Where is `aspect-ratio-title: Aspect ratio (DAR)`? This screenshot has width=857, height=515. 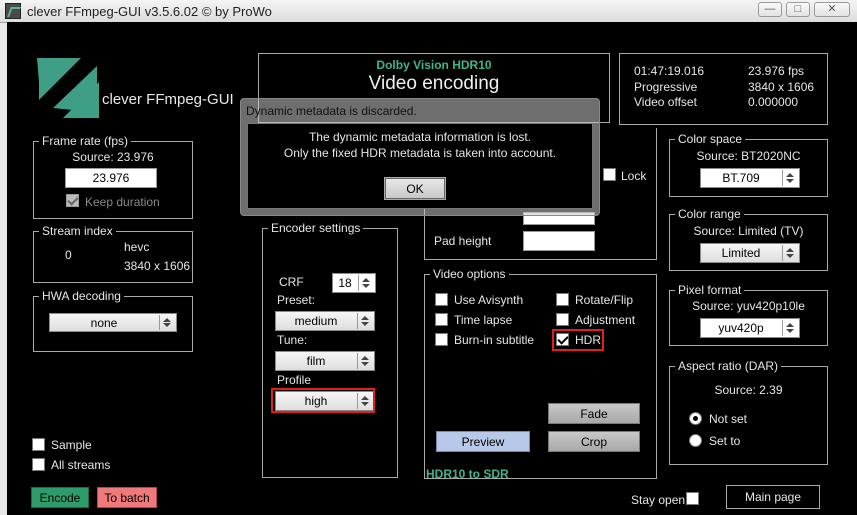
aspect-ratio-title: Aspect ratio (DAR) is located at coordinates (728, 366).